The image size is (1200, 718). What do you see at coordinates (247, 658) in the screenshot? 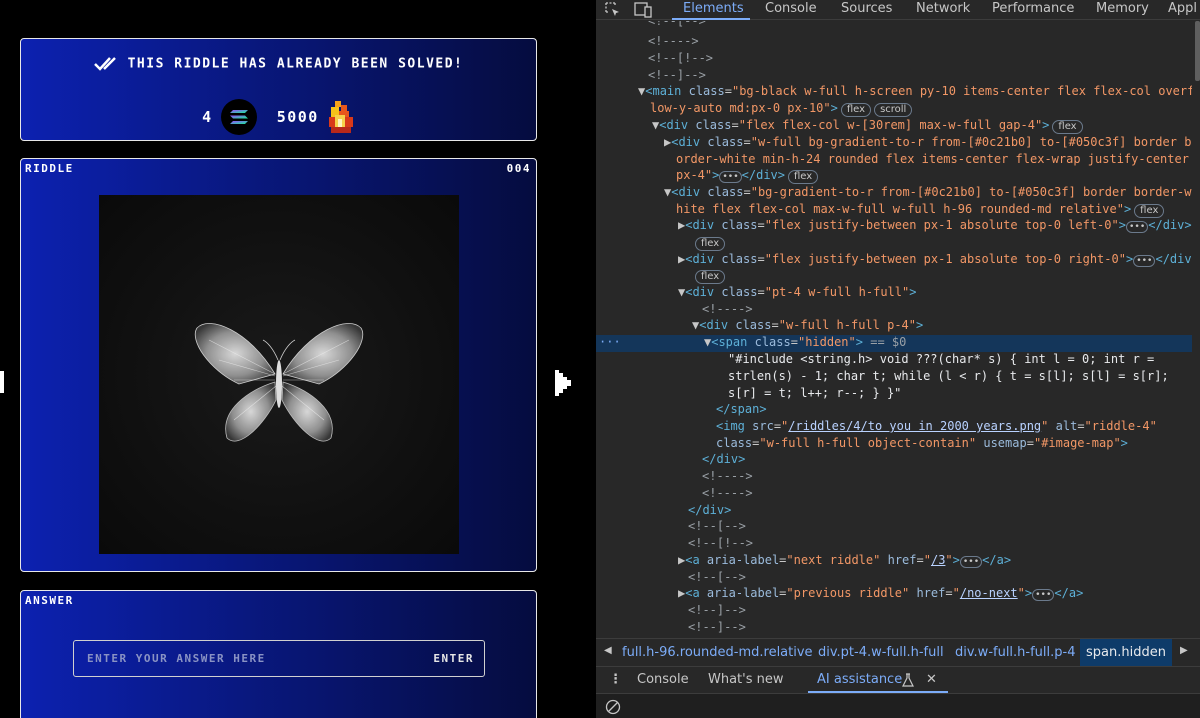
I see `answer-input` at bounding box center [247, 658].